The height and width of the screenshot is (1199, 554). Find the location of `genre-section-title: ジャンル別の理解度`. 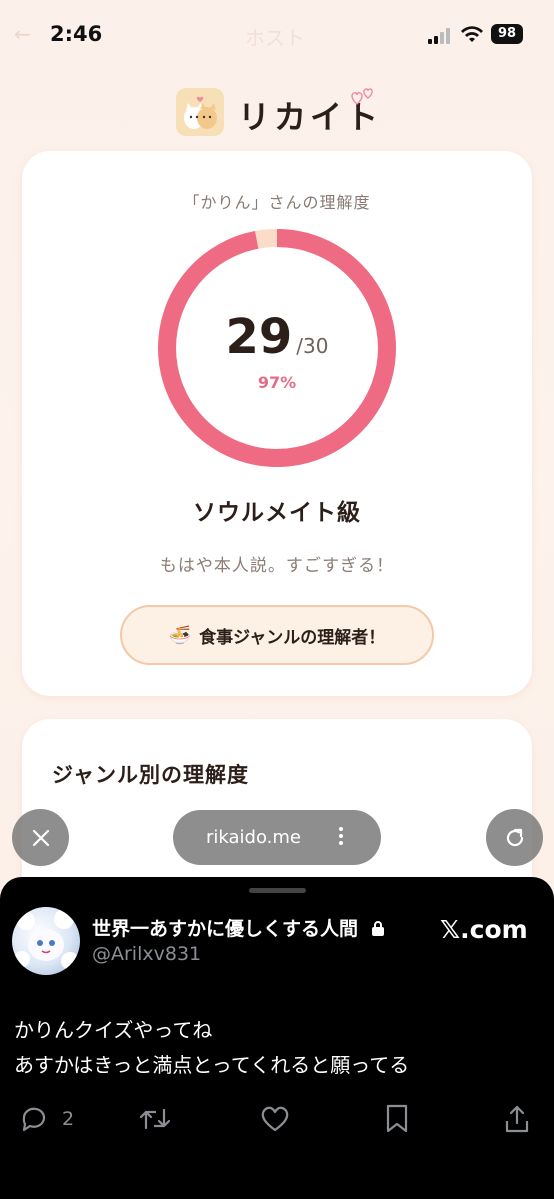

genre-section-title: ジャンル別の理解度 is located at coordinates (150, 775).